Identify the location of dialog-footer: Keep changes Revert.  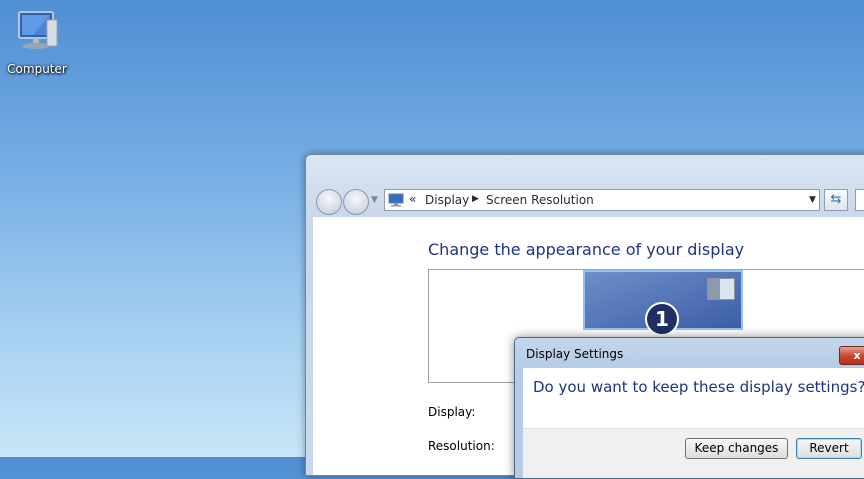
(693, 453).